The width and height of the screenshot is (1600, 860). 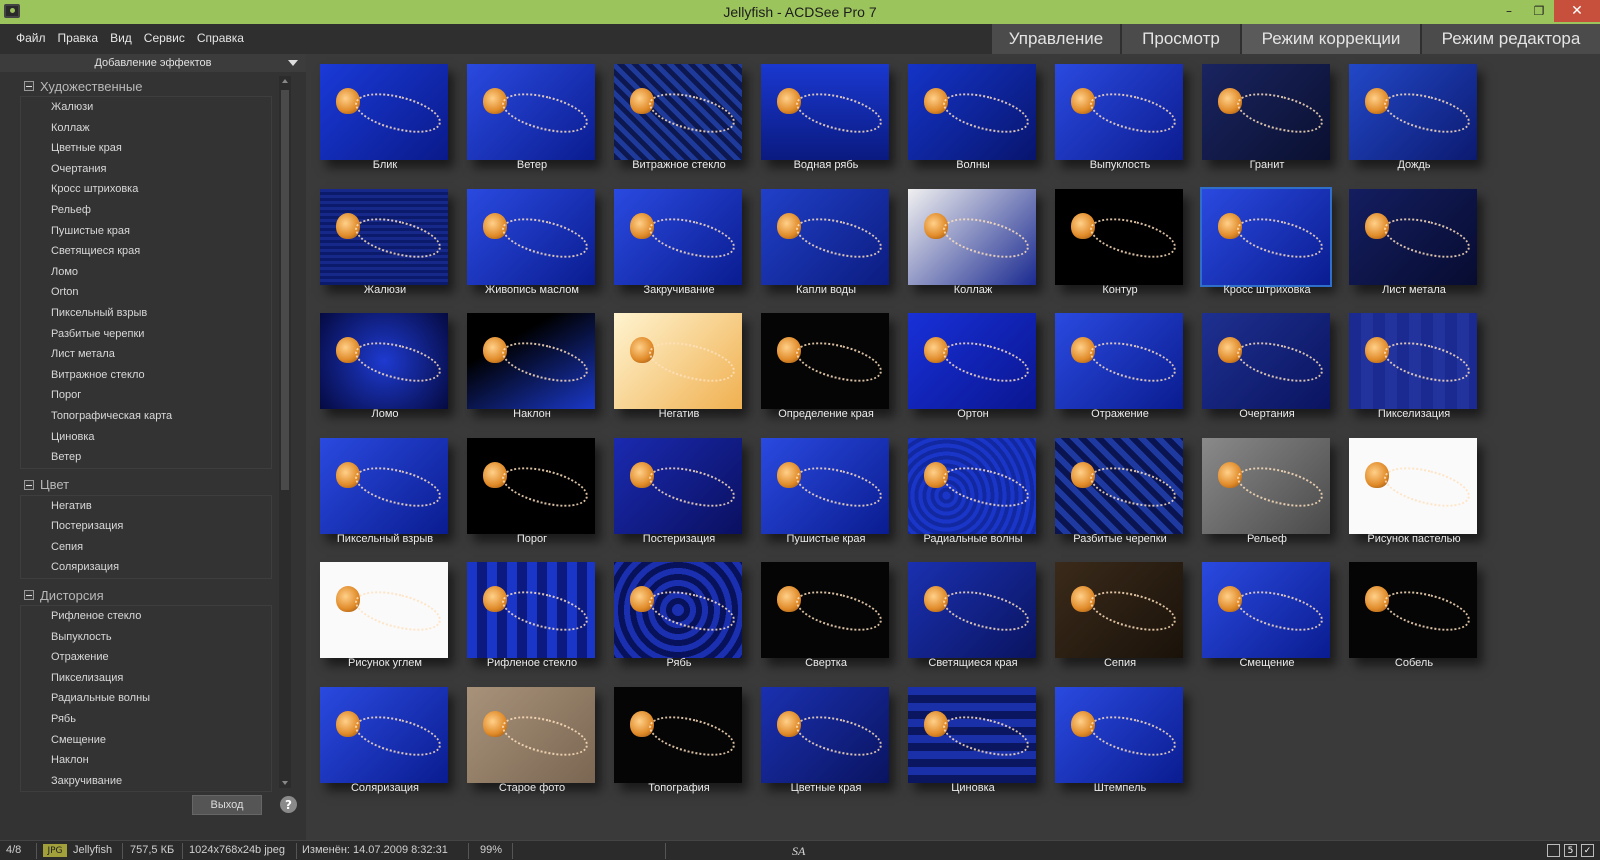 I want to click on tree-item: Разбитые черепки, so click(x=146, y=334).